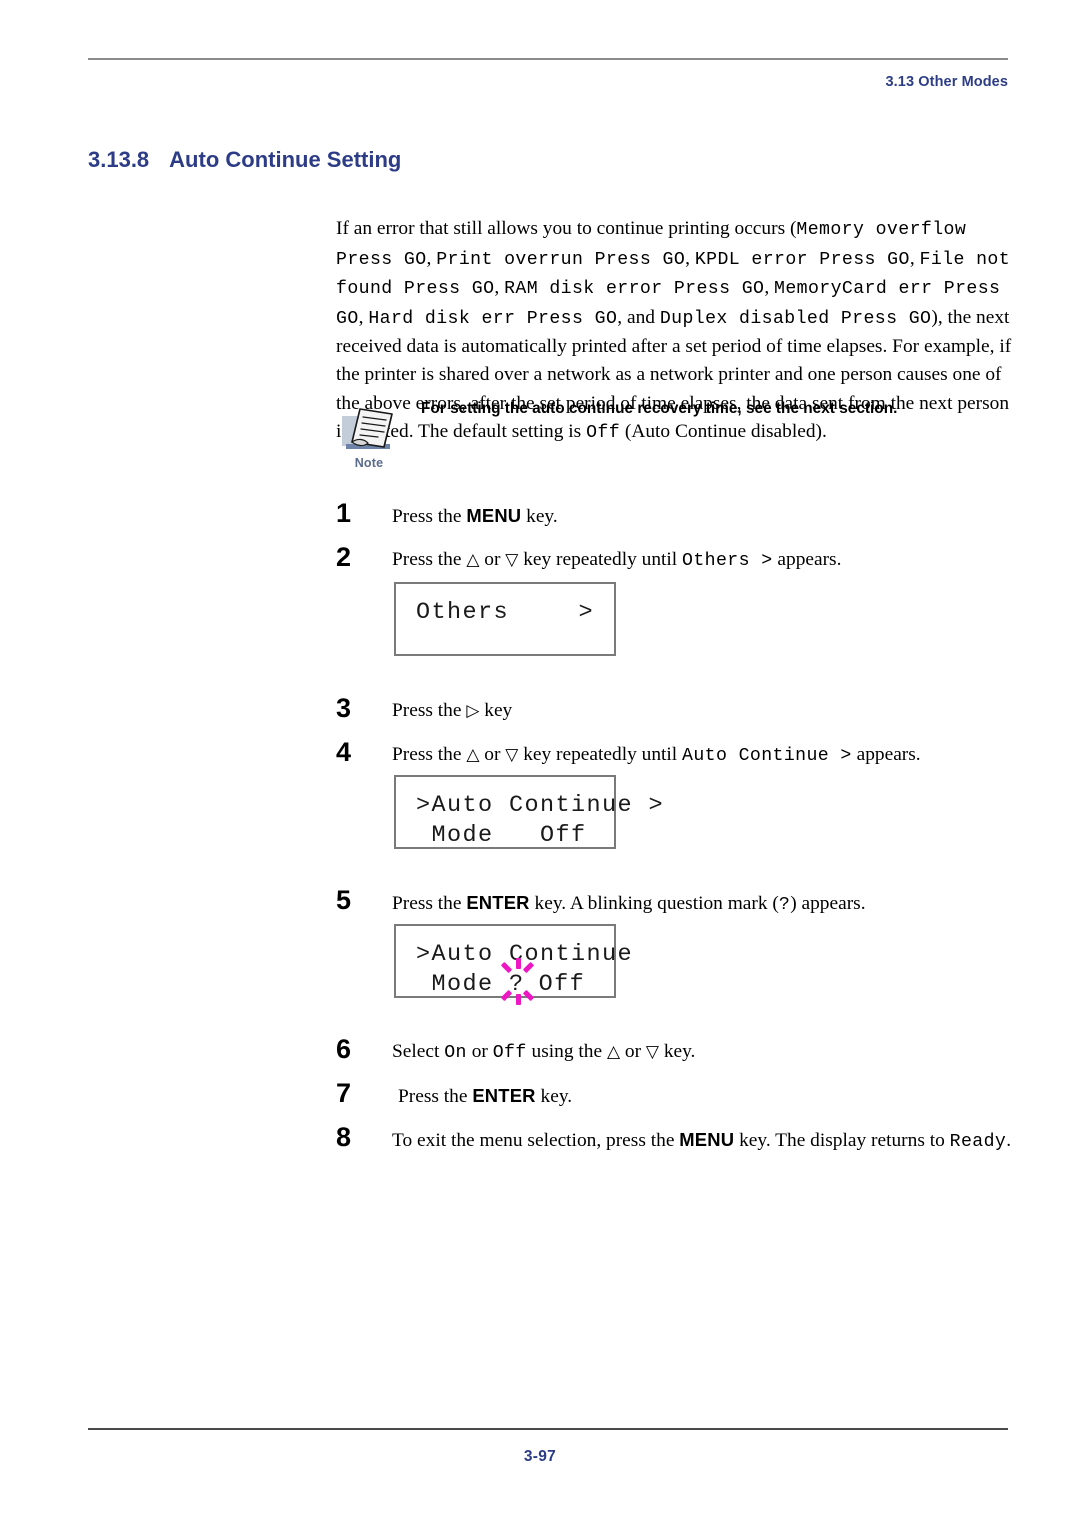 This screenshot has width=1080, height=1528. Describe the element at coordinates (802, 259) in the screenshot. I see `error-msg-kpdl-error: KPDL error Press GO` at that location.